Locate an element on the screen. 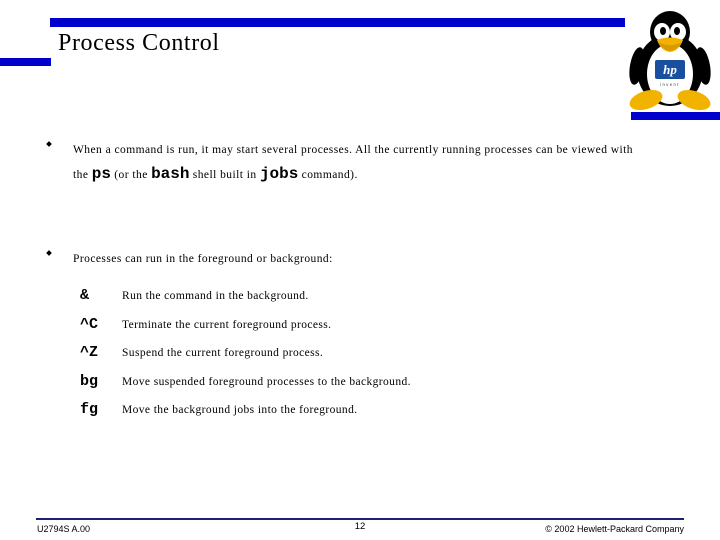 Image resolution: width=720 pixels, height=540 pixels. page-title: Process Control is located at coordinates (139, 43).